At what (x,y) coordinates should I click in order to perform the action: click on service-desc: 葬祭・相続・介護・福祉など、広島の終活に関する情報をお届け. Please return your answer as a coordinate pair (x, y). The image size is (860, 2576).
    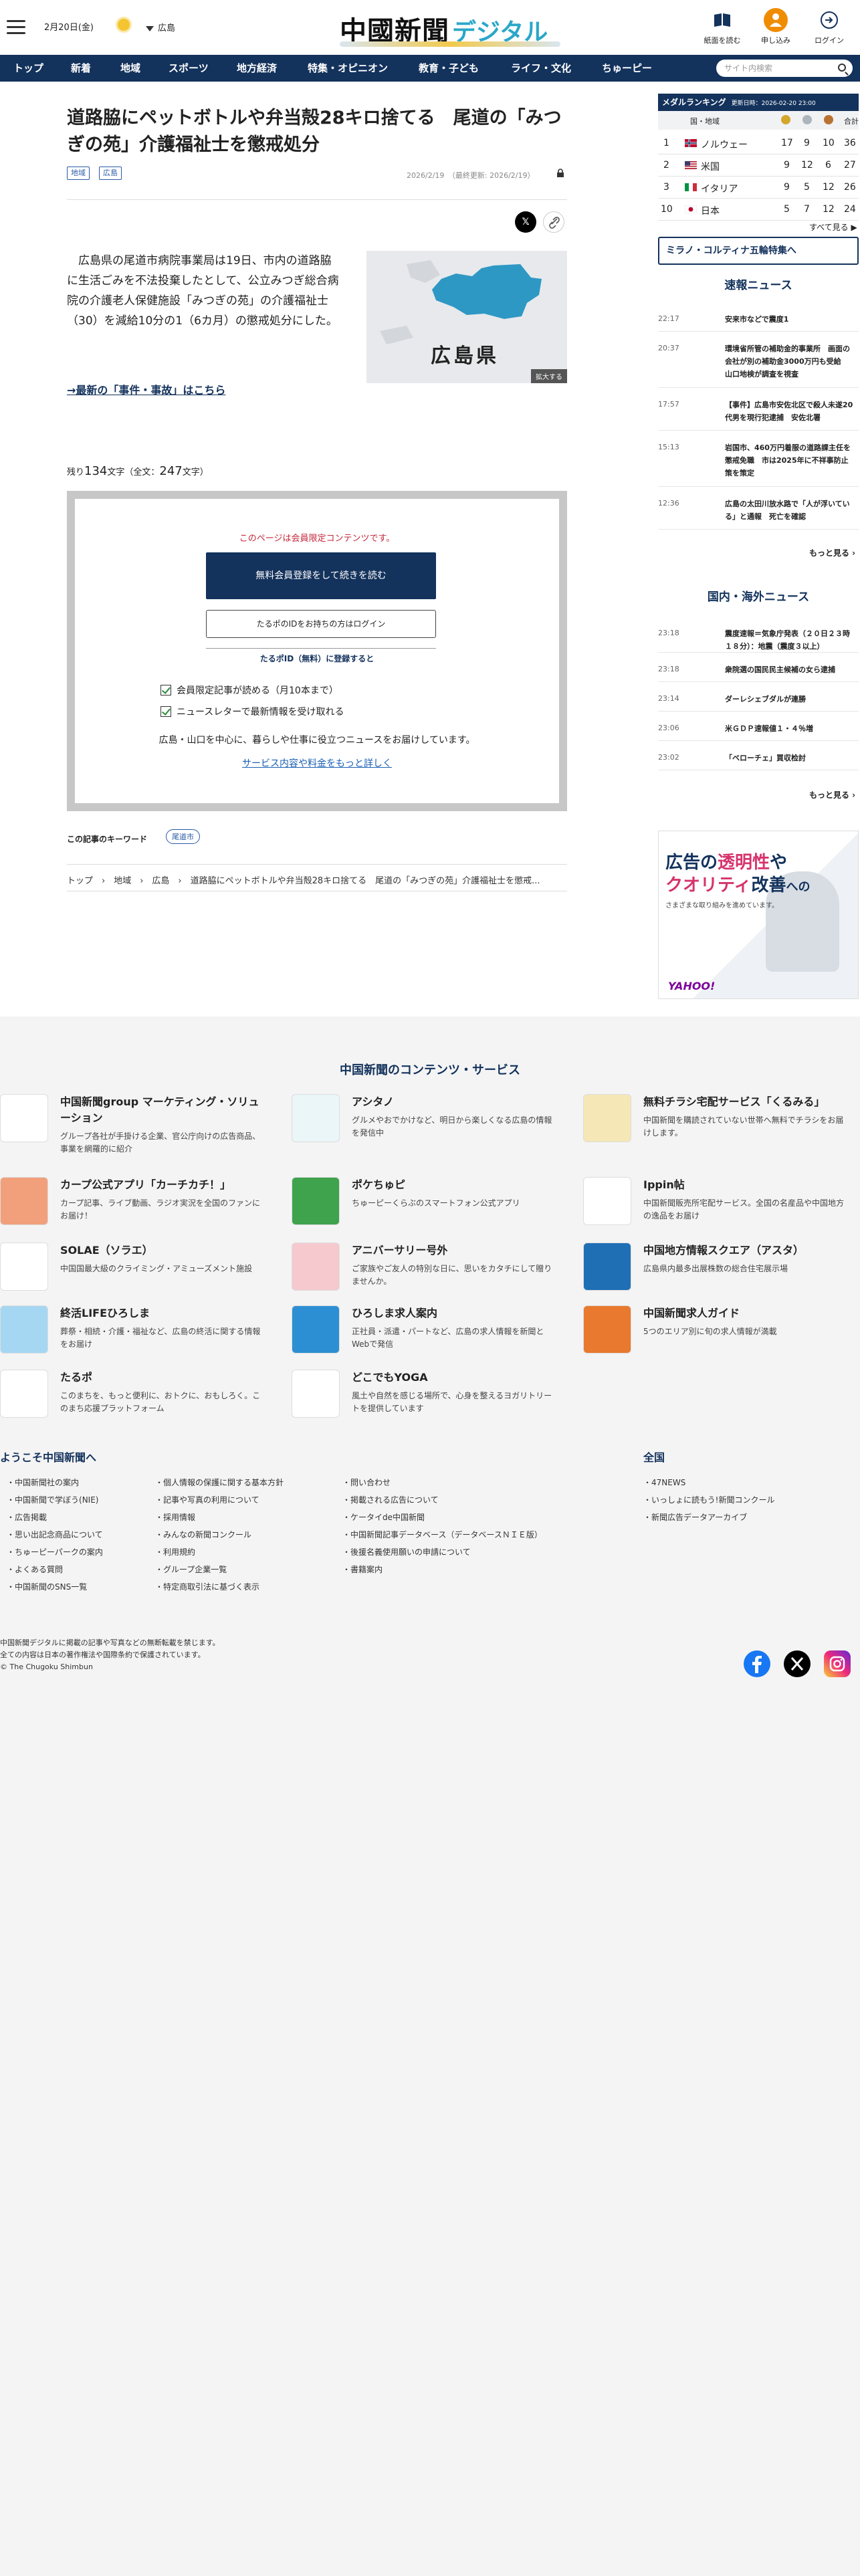
    Looking at the image, I should click on (160, 1338).